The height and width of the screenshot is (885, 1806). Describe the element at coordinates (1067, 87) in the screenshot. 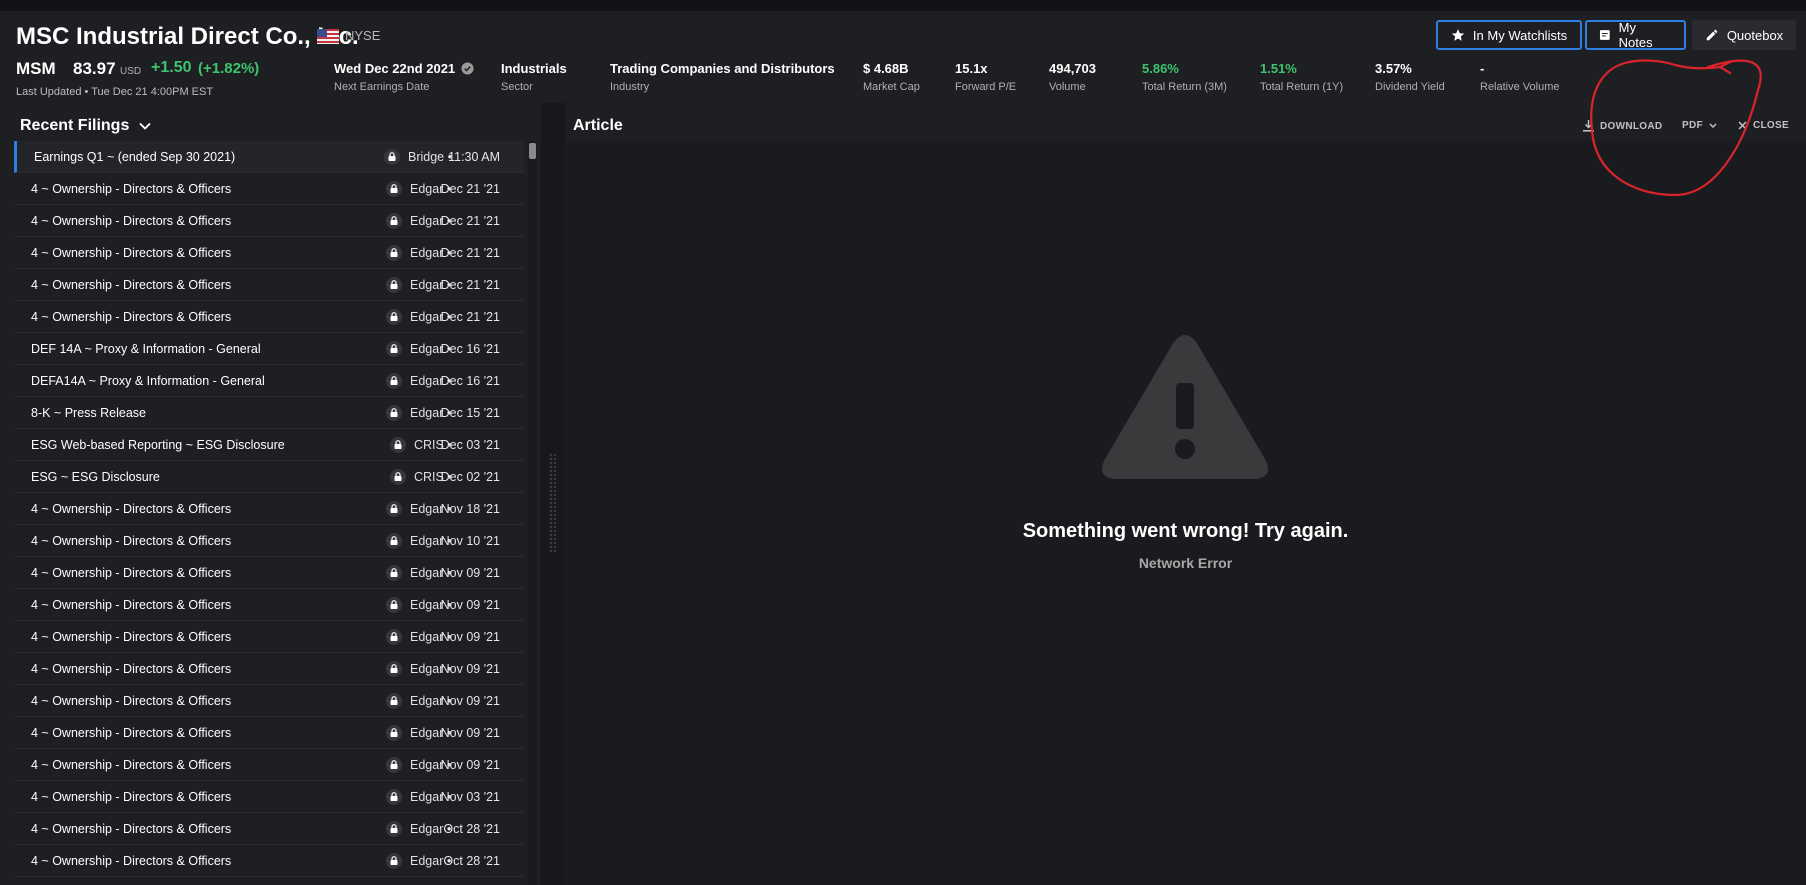

I see `stat-label: Volume` at that location.